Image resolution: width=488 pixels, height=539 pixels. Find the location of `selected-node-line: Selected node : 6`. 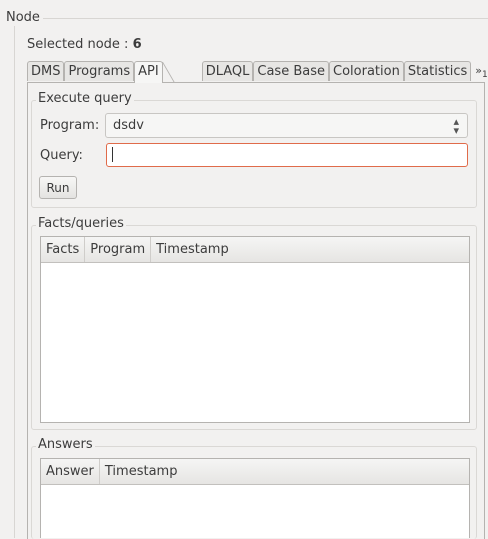

selected-node-line: Selected node : 6 is located at coordinates (84, 44).